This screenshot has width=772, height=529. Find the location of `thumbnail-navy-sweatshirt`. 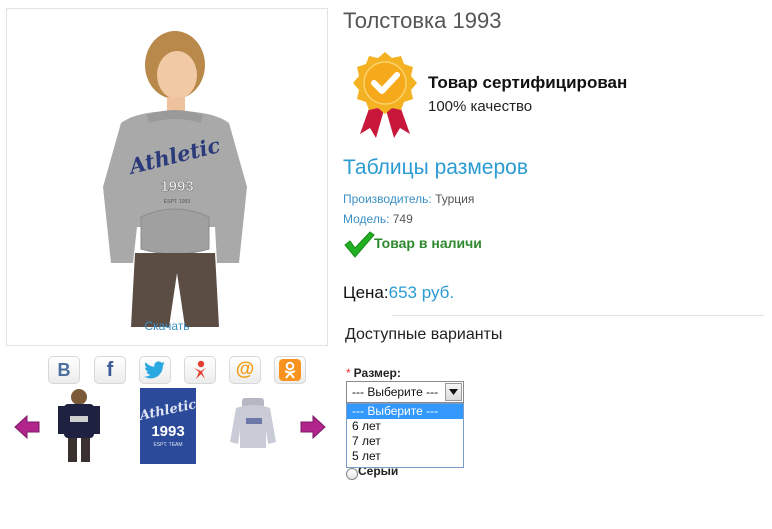

thumbnail-navy-sweatshirt is located at coordinates (79, 426).